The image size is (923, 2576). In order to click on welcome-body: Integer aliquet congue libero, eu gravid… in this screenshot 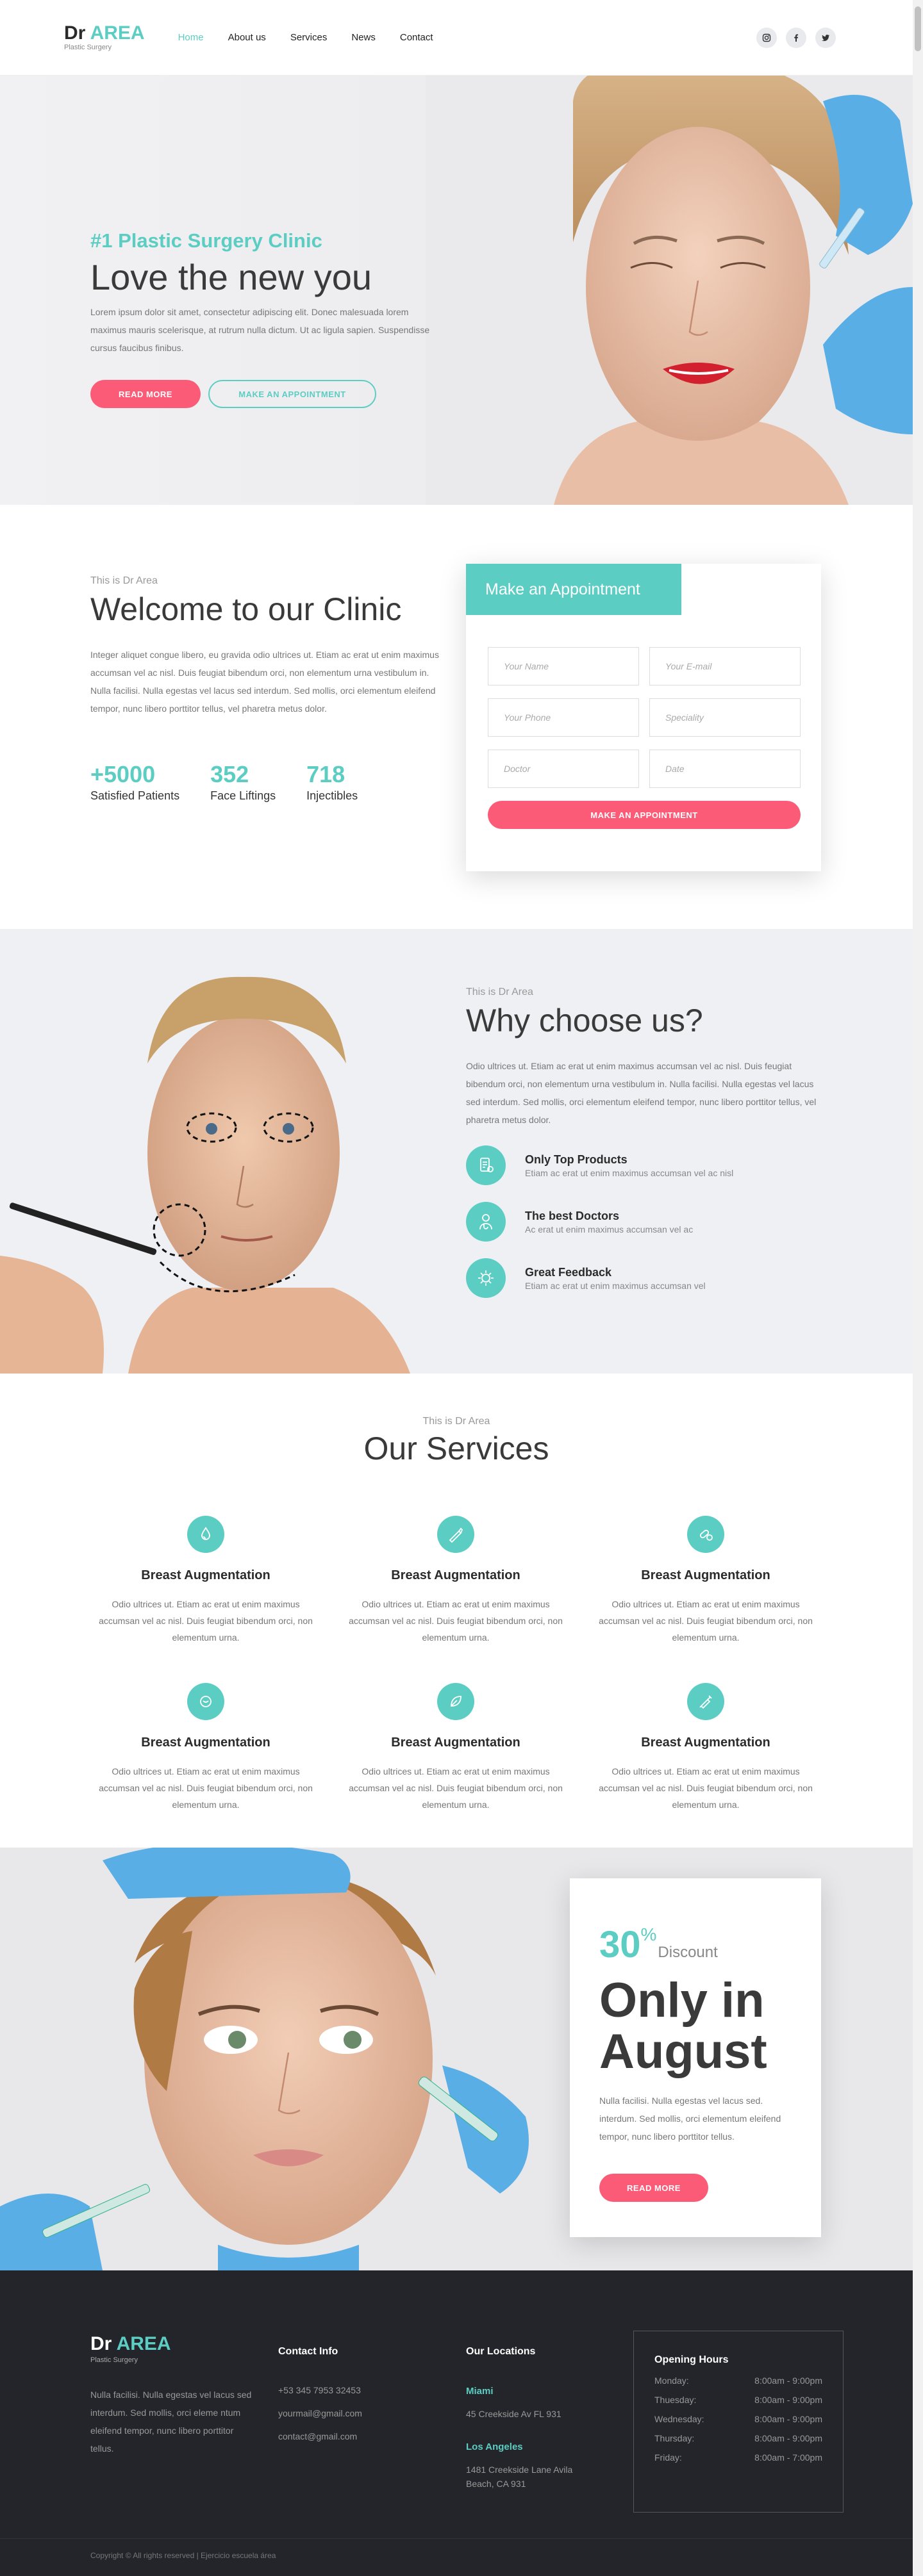, I will do `click(264, 682)`.